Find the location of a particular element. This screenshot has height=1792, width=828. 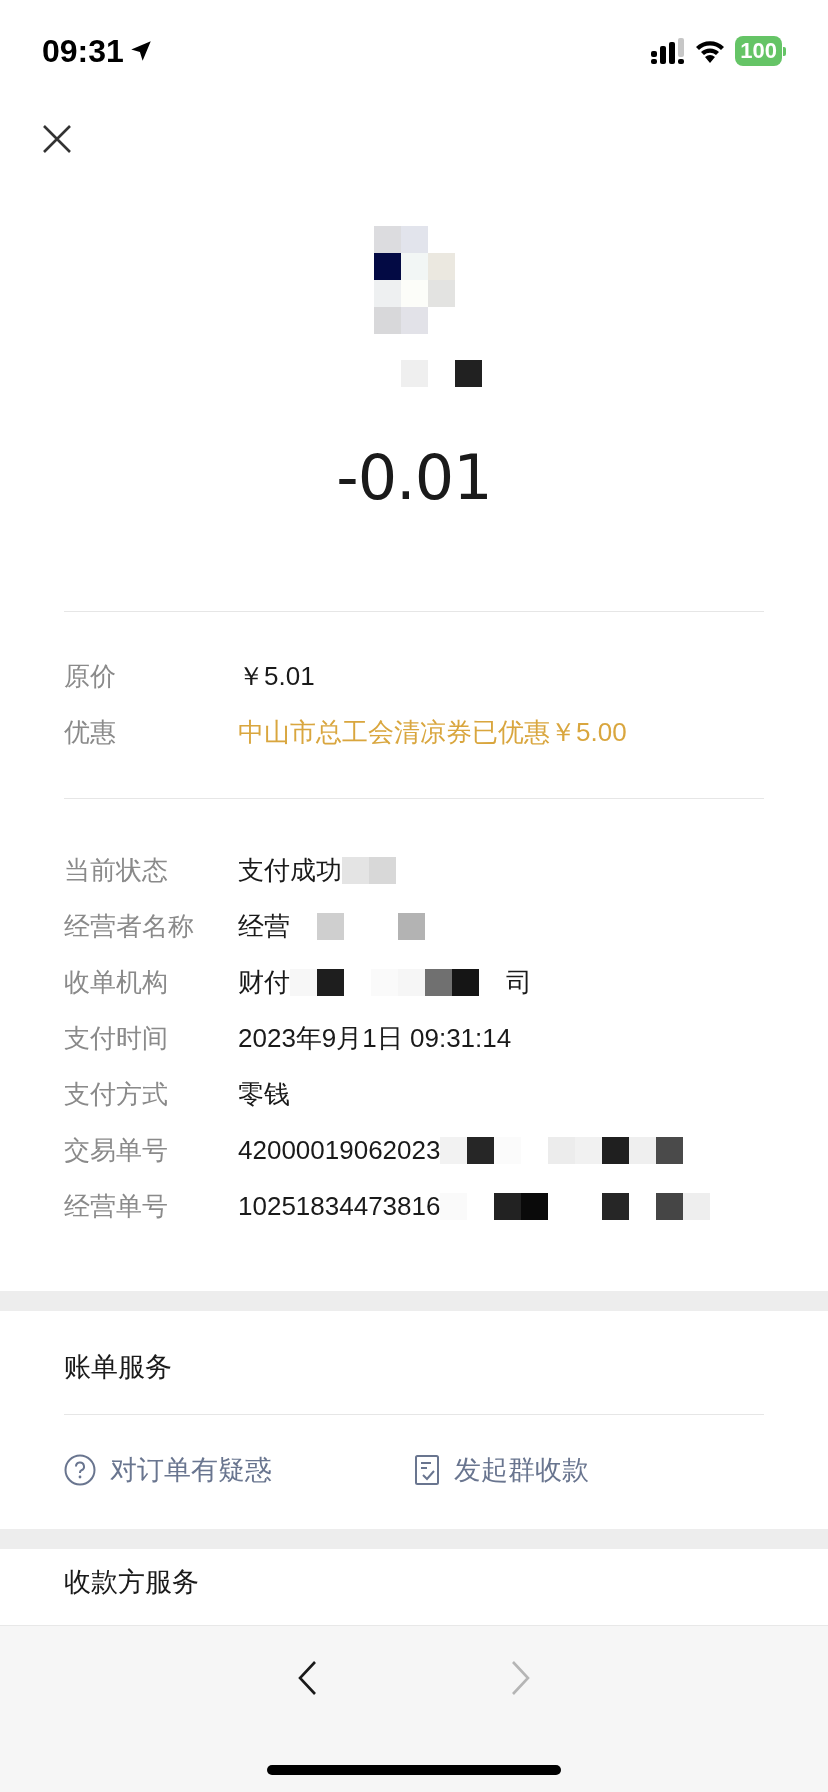

section-title: 收款方服务 is located at coordinates (131, 1582).